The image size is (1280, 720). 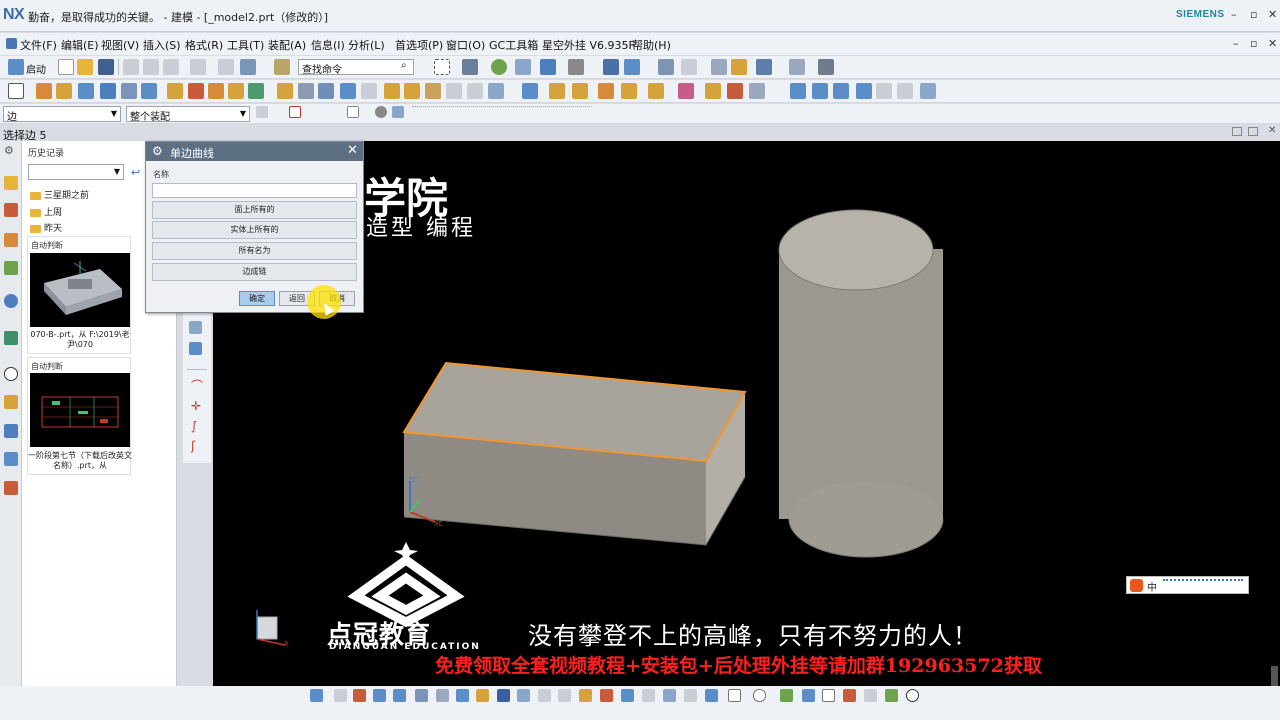 I want to click on project-curve-icon, so click(x=884, y=91).